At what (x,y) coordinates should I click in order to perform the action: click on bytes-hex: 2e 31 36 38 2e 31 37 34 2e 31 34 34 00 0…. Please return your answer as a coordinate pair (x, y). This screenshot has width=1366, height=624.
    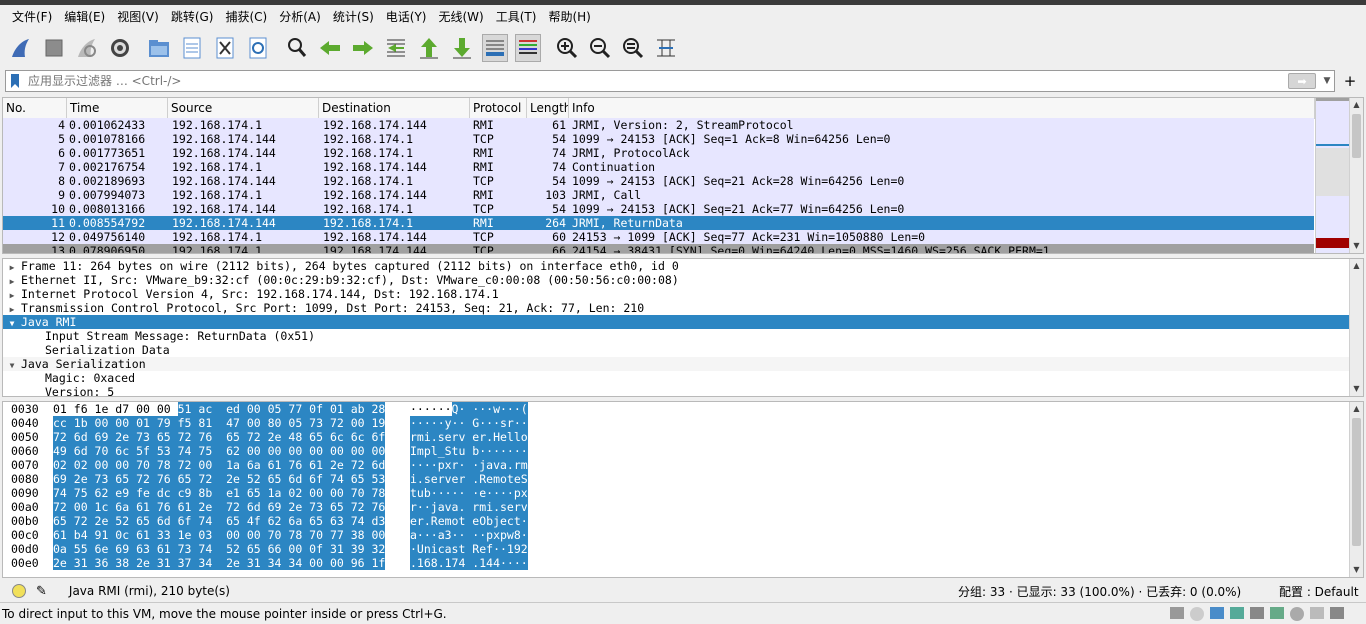
    Looking at the image, I should click on (219, 563).